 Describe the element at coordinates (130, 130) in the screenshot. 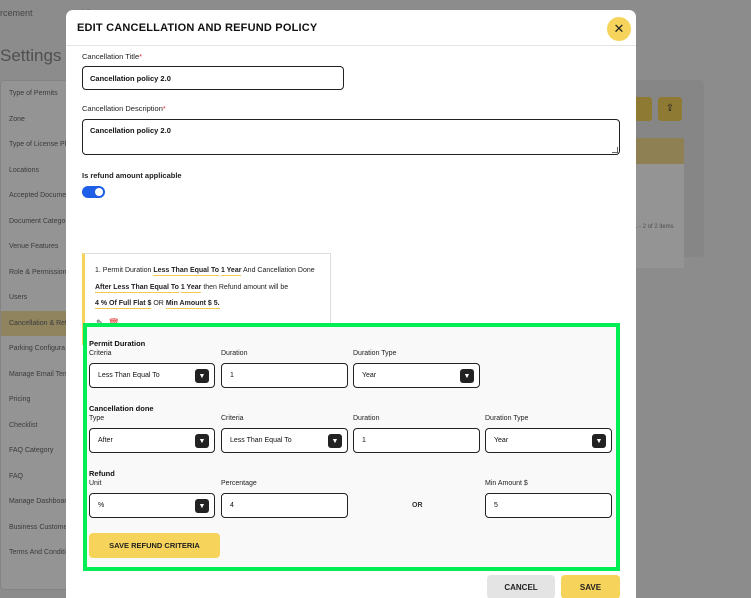

I see `cancellation-description-value: Cancellation policy 2.0` at that location.